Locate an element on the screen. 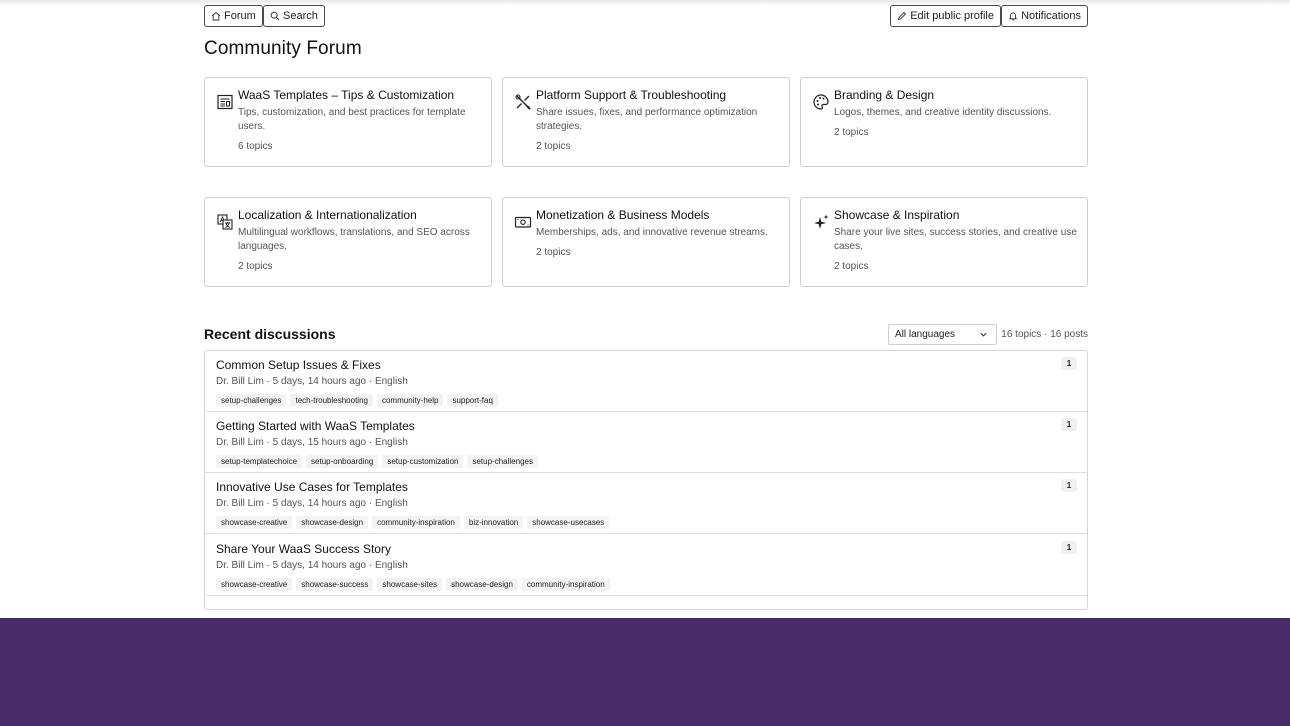  language-select-value: All languages is located at coordinates (925, 334).